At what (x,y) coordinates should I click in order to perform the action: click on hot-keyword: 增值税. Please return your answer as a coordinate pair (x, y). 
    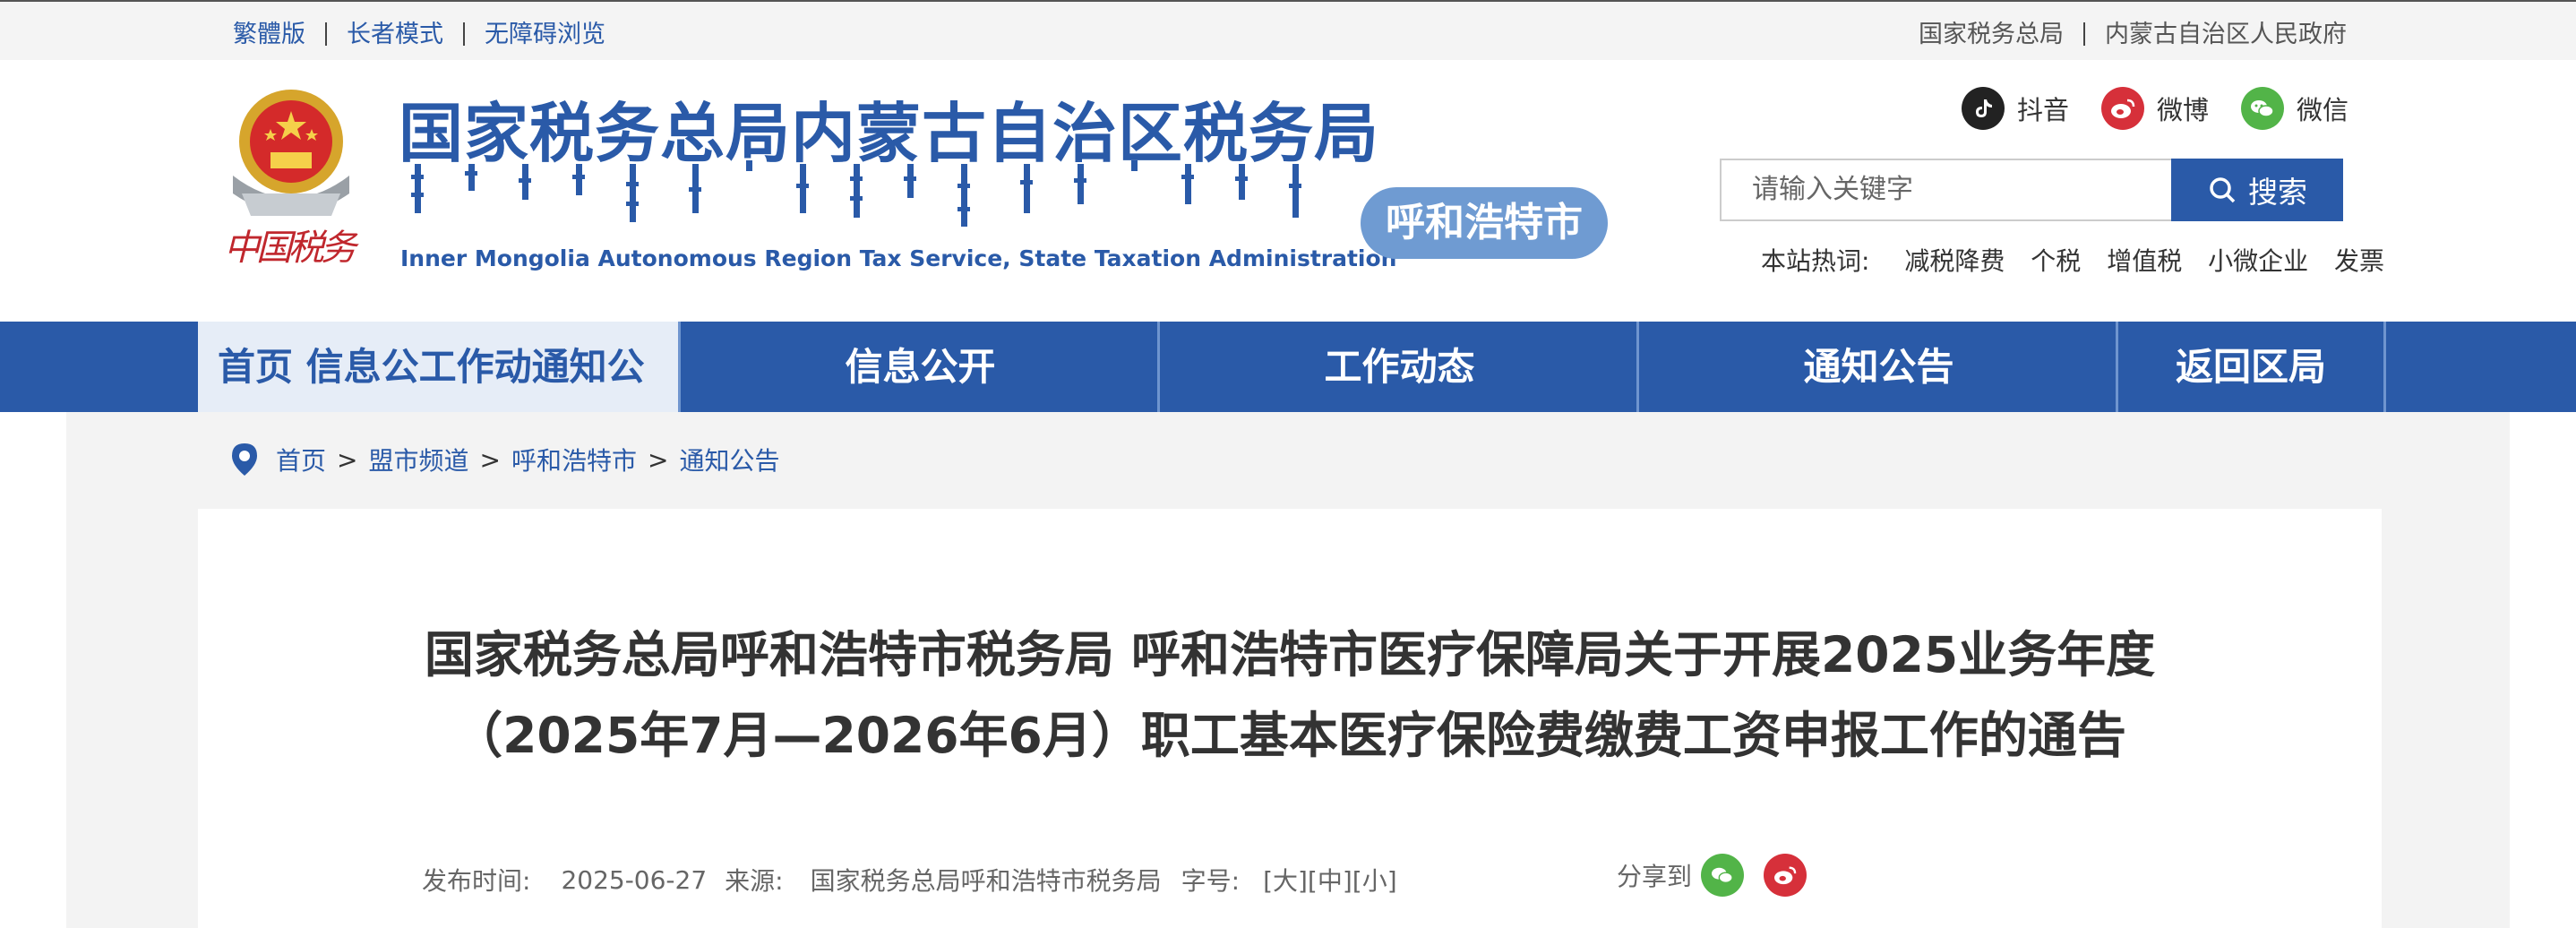
    Looking at the image, I should click on (2144, 261).